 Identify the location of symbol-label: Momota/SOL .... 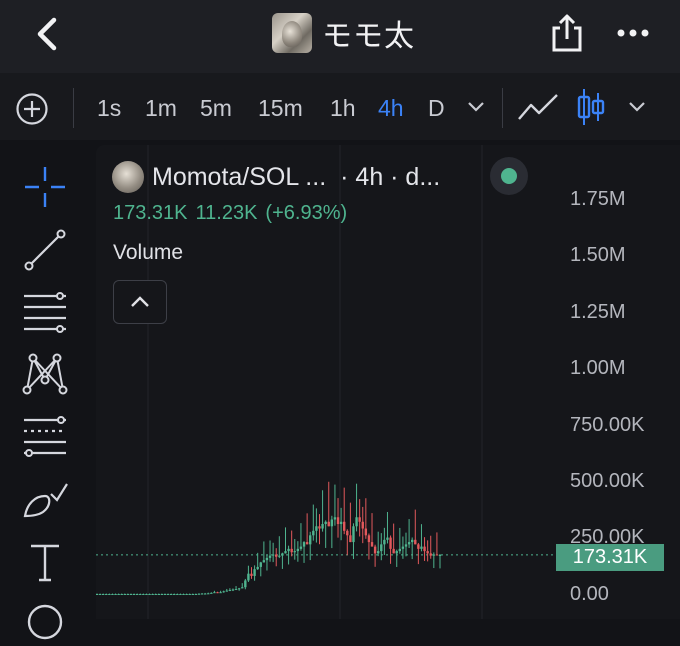
(239, 176).